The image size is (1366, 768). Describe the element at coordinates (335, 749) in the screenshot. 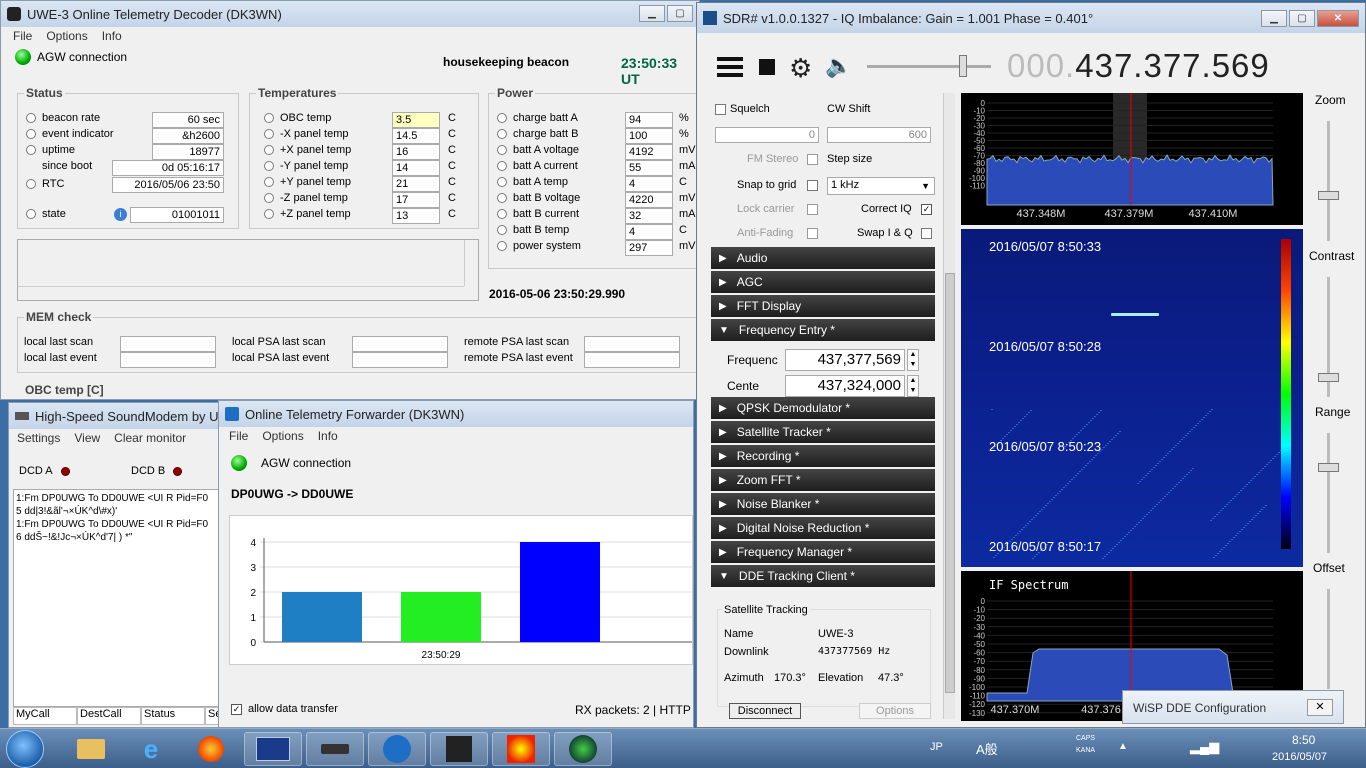

I see `modem-task-icon` at that location.